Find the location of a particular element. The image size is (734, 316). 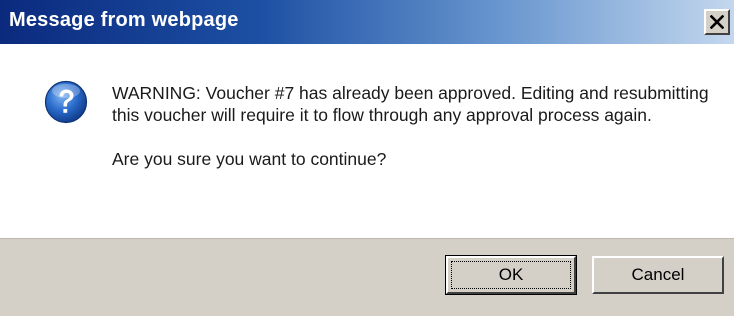

ok-button: OK is located at coordinates (511, 275).